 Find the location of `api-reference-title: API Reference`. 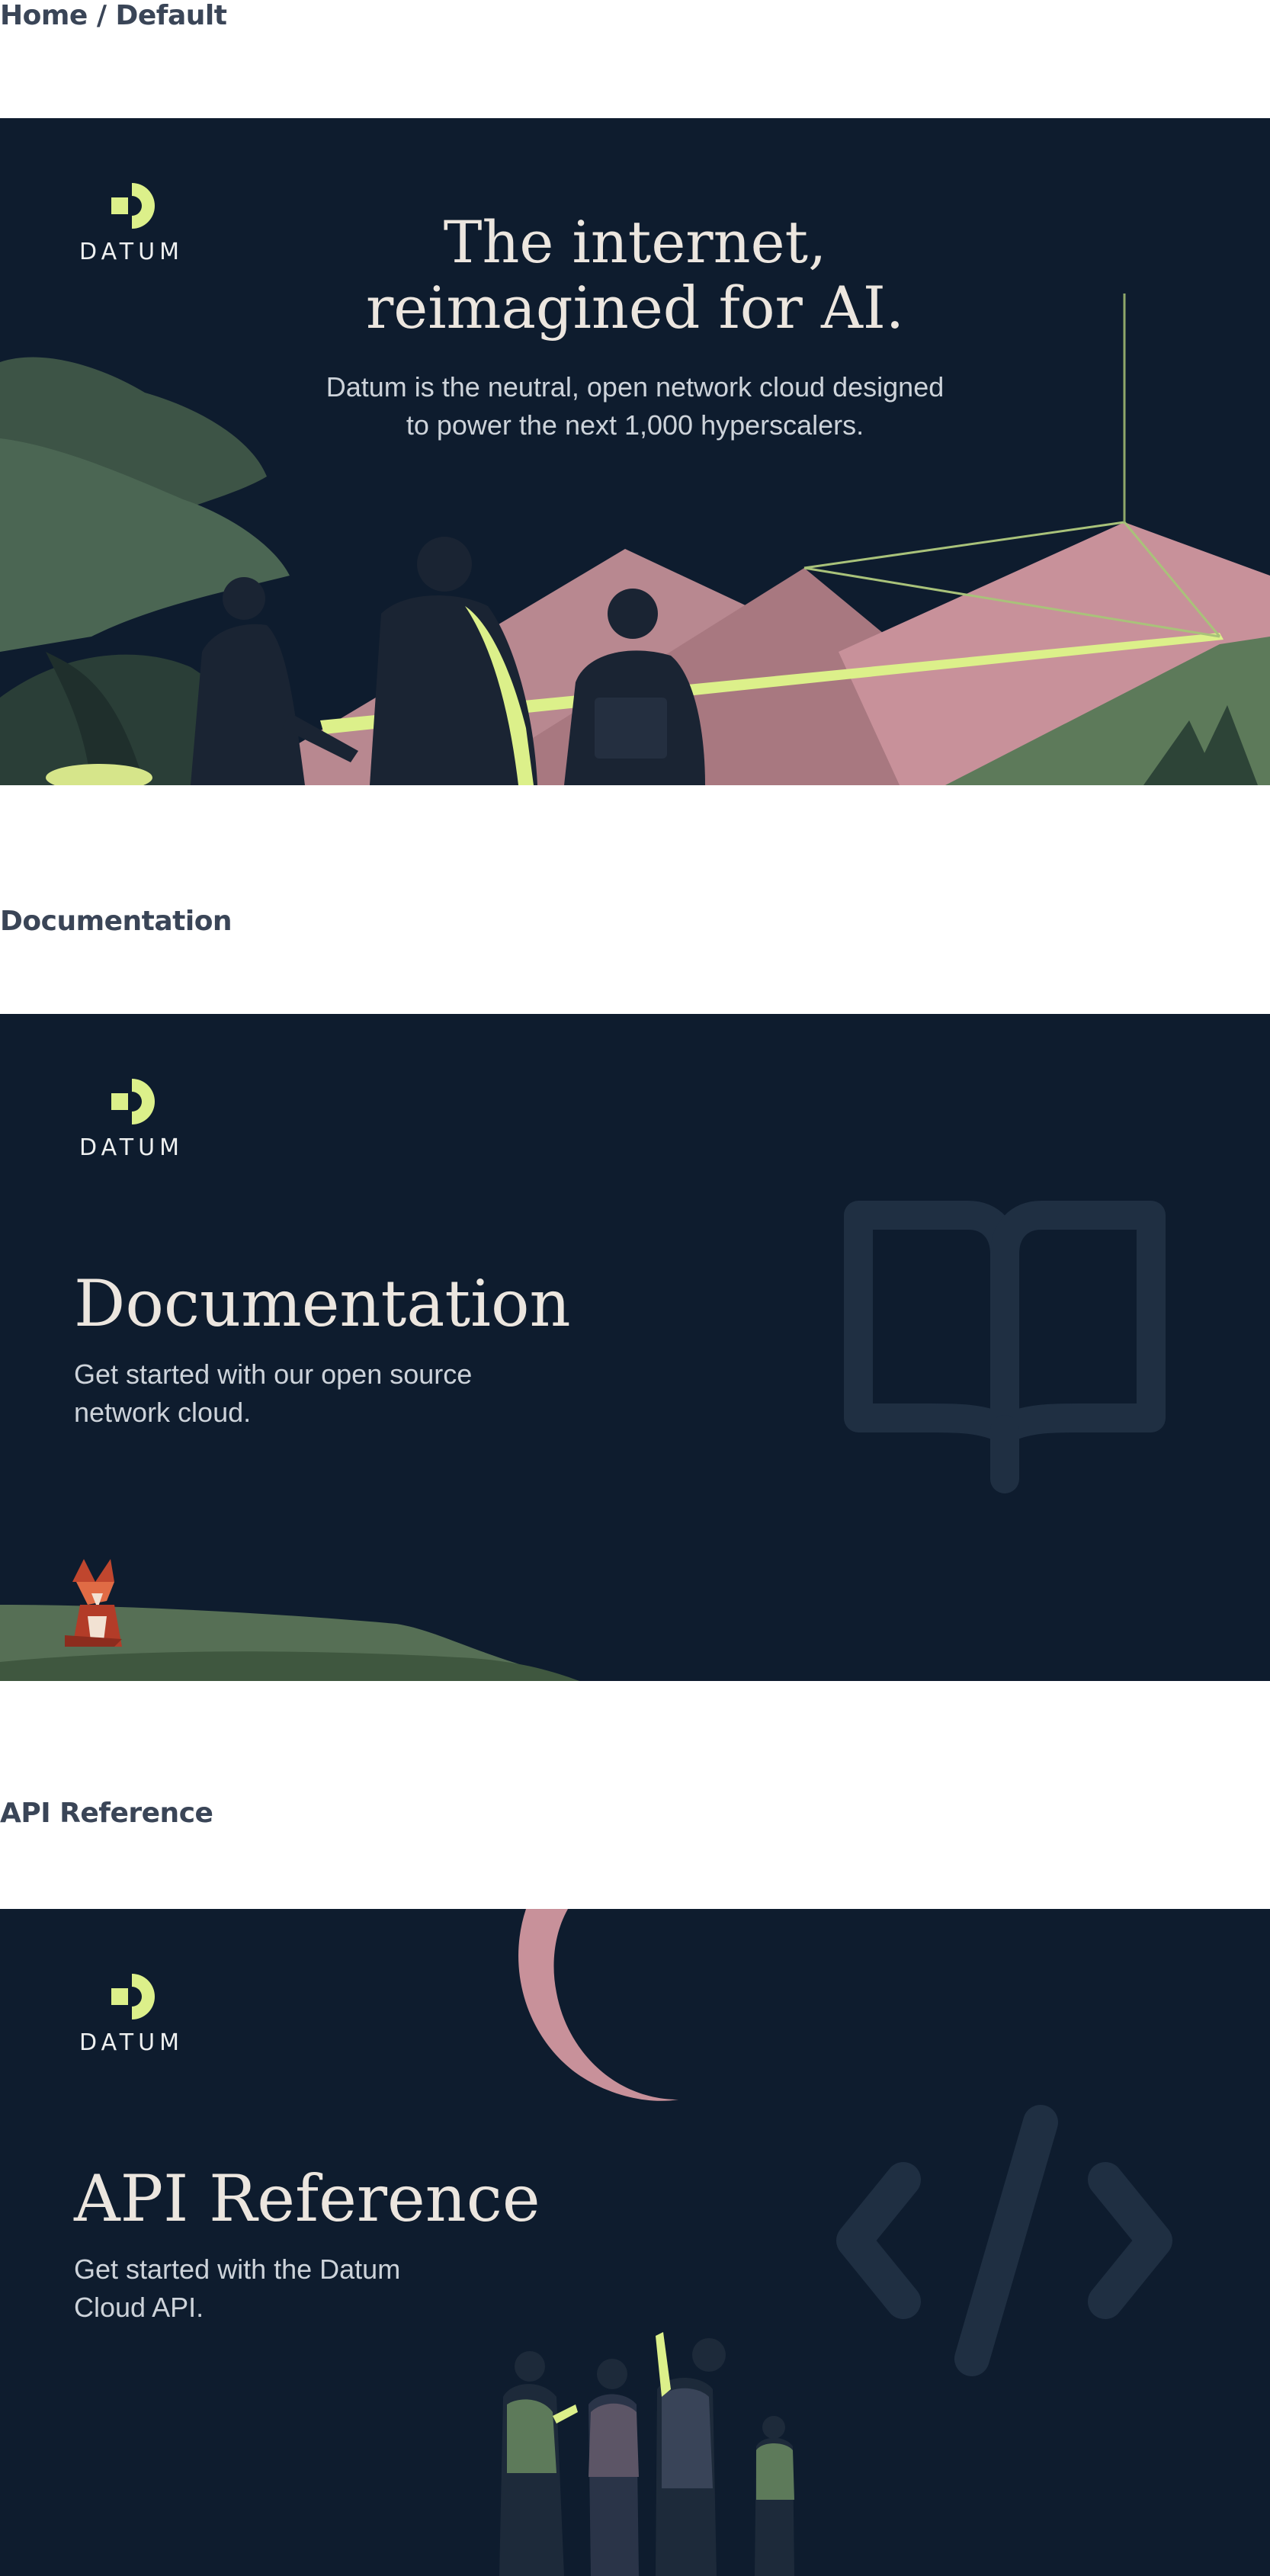

api-reference-title: API Reference is located at coordinates (307, 2198).